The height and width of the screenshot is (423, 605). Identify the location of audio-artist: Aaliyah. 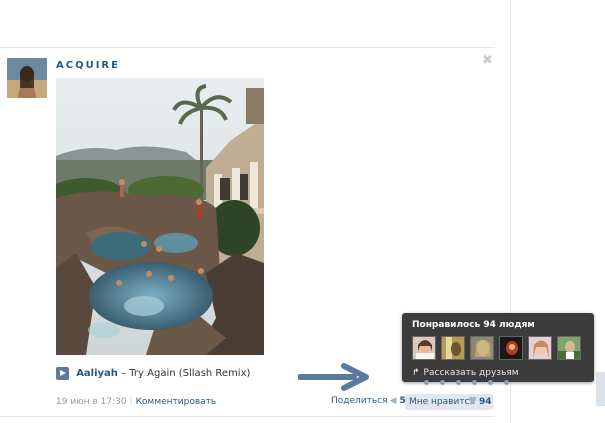
(97, 373).